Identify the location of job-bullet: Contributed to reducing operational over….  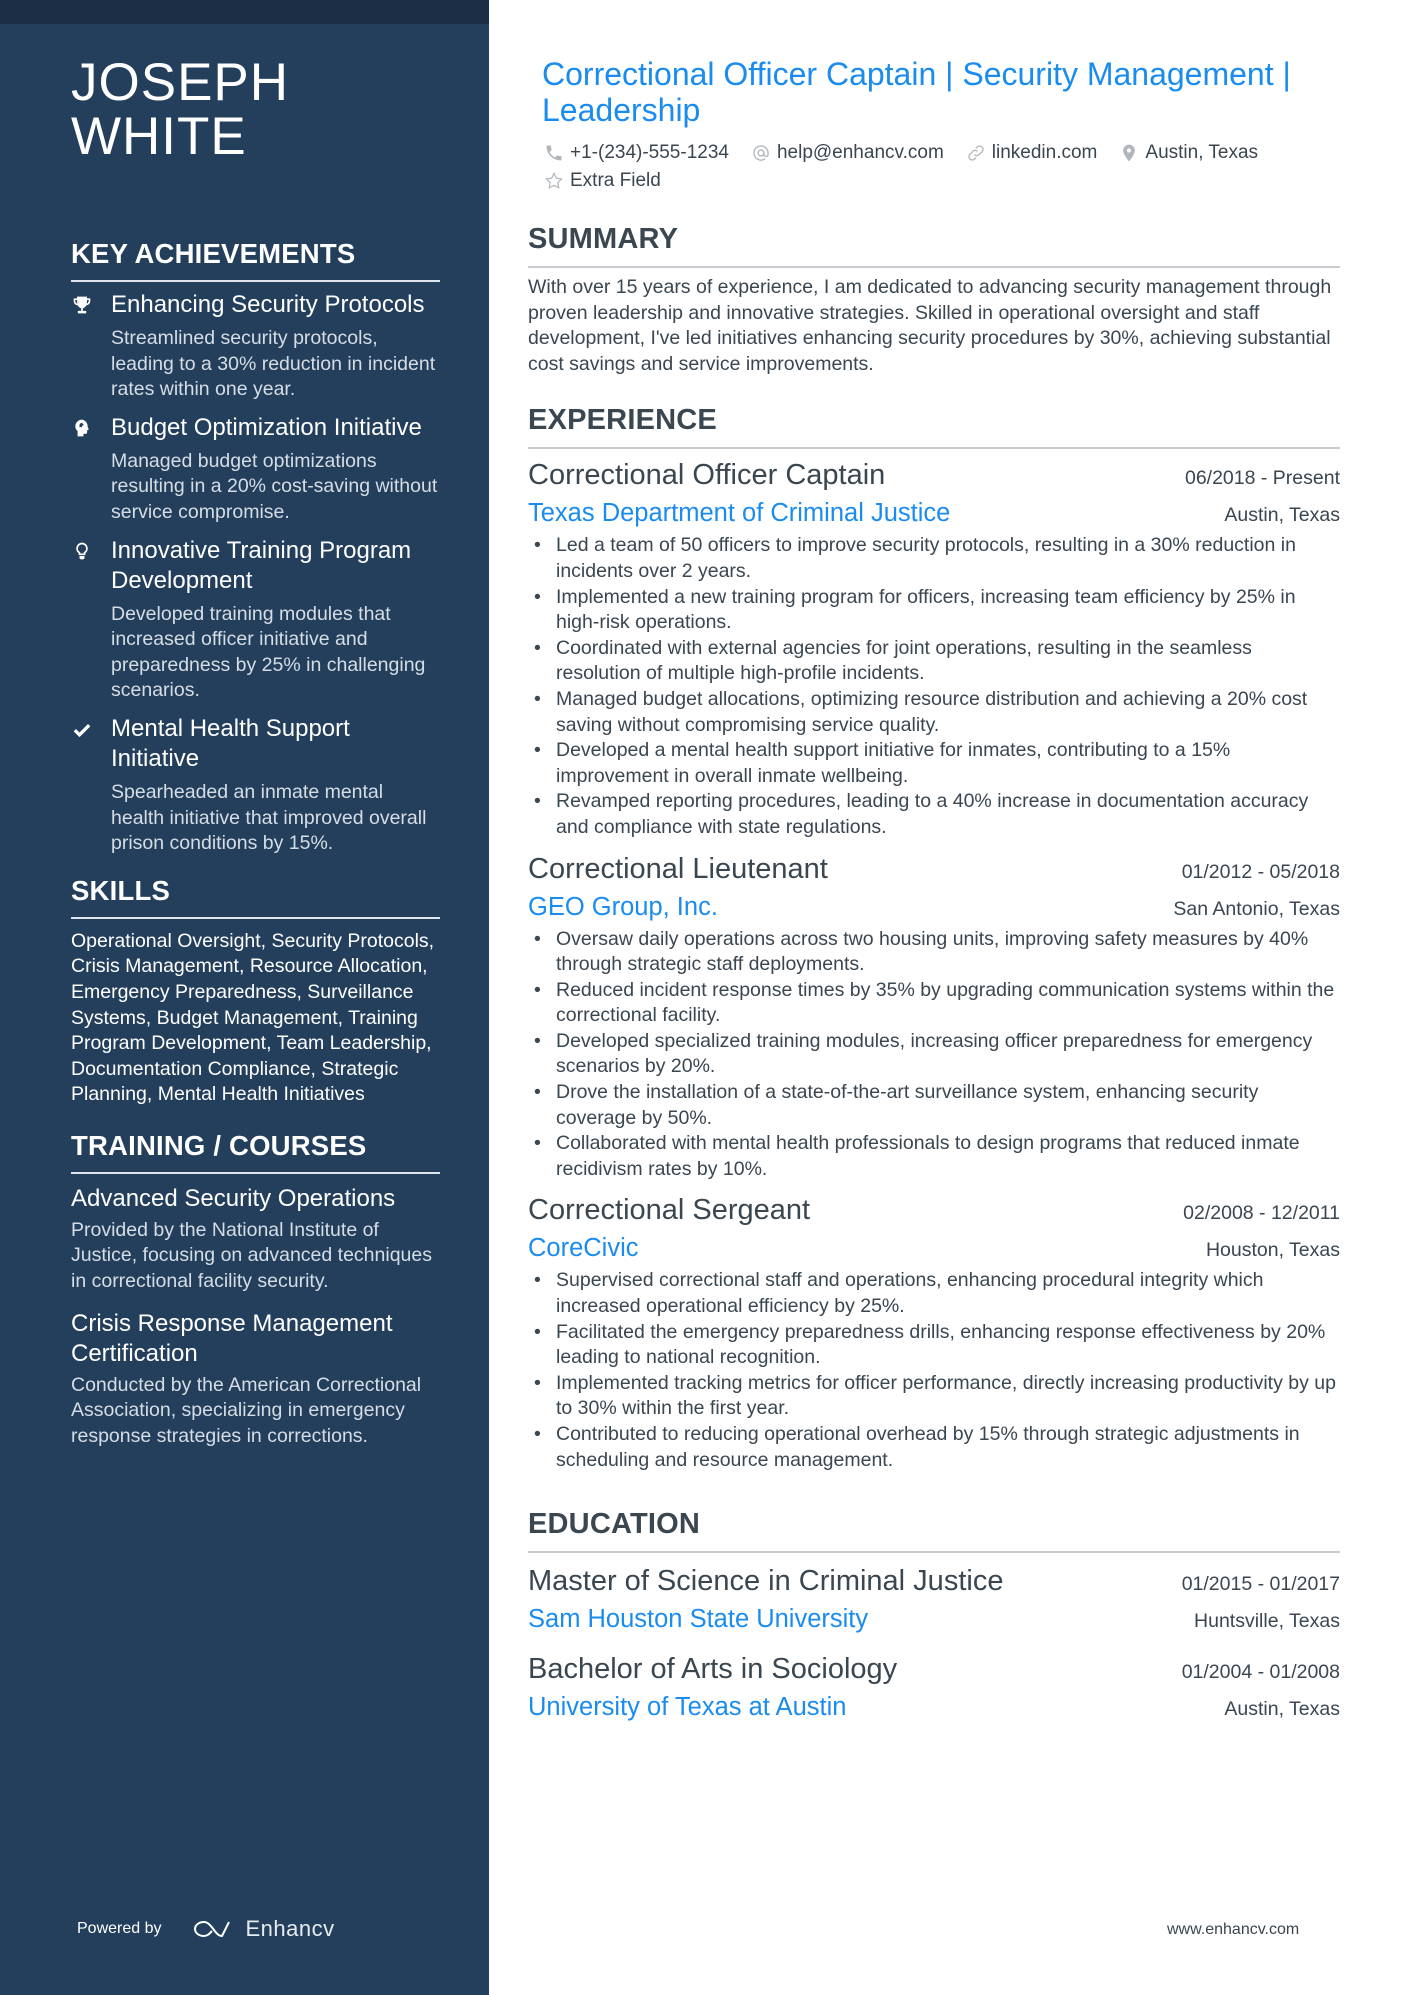
(934, 1447).